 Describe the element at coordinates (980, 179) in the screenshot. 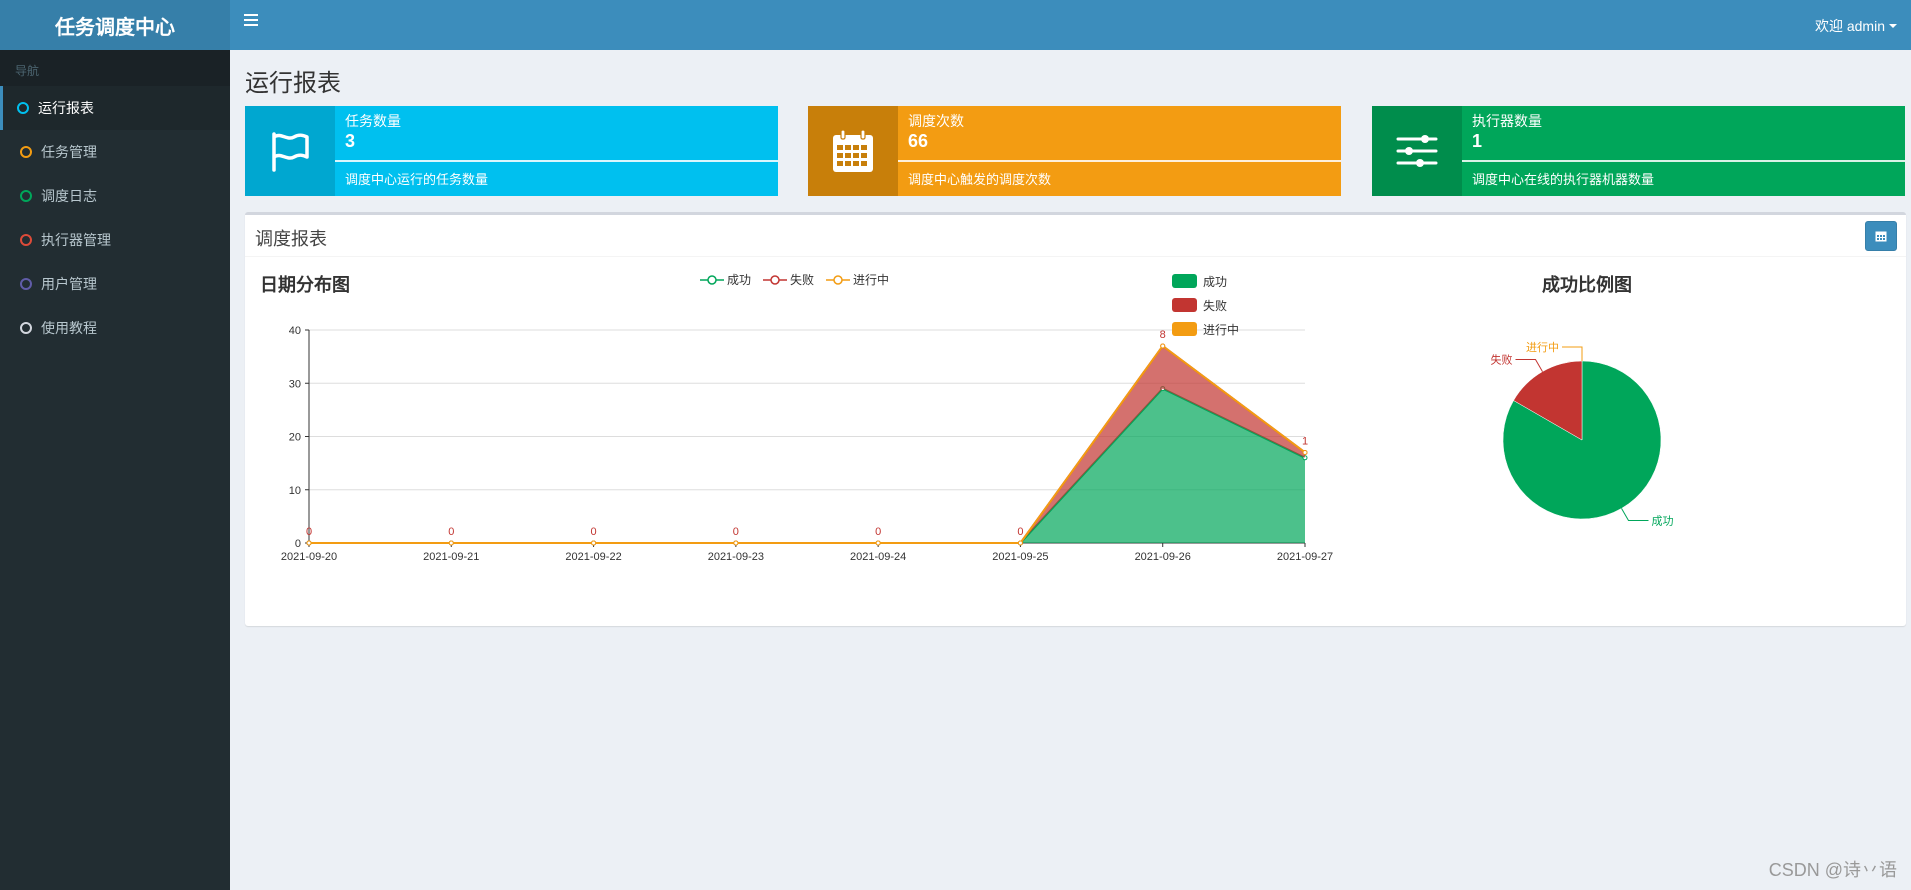

I see `stat-description: 调度中心触发的调度次数` at that location.